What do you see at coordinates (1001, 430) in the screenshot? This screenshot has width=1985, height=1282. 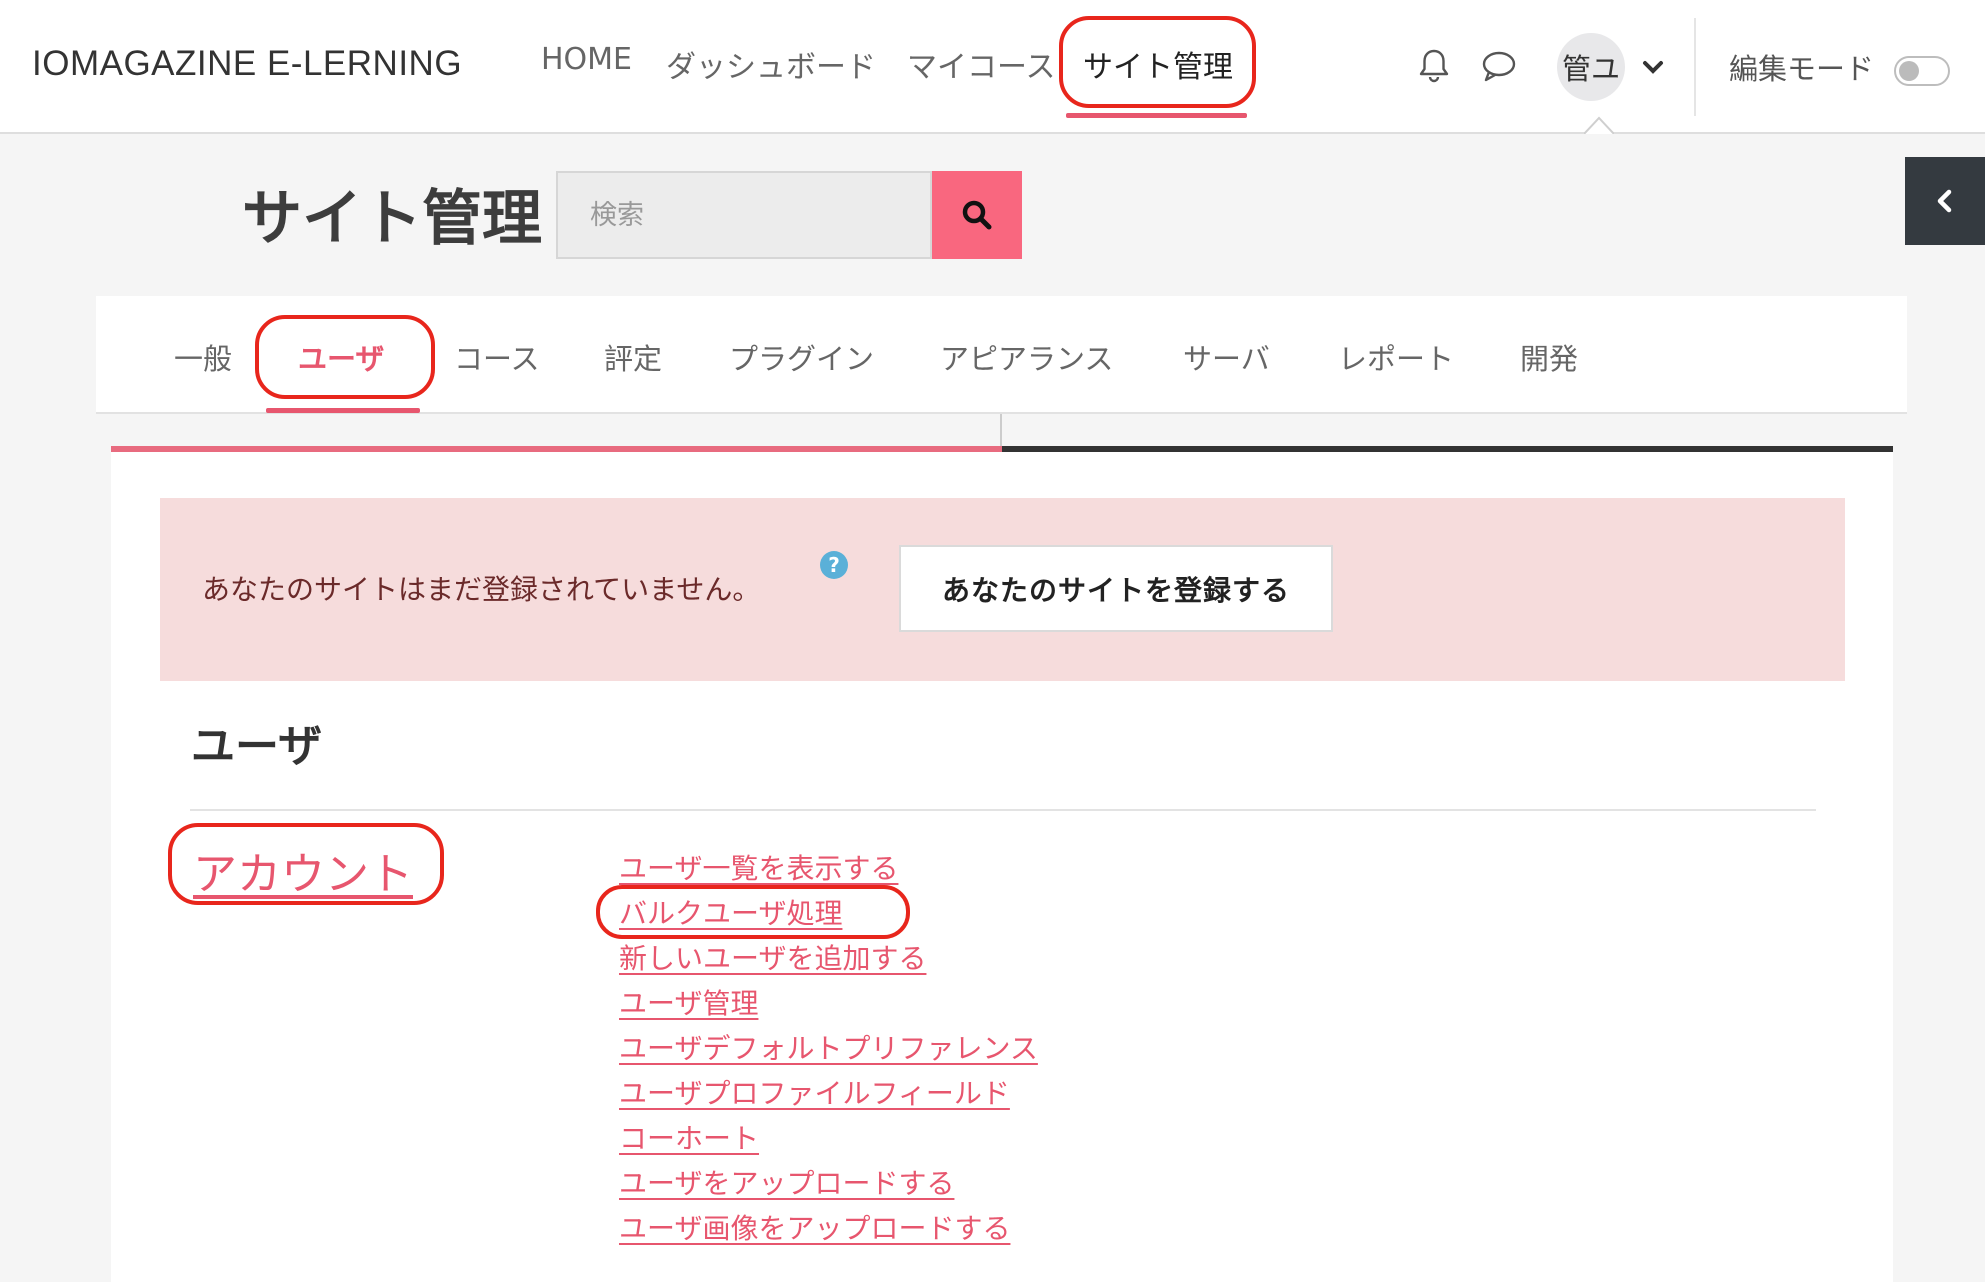 I see `tab-divider-tick` at bounding box center [1001, 430].